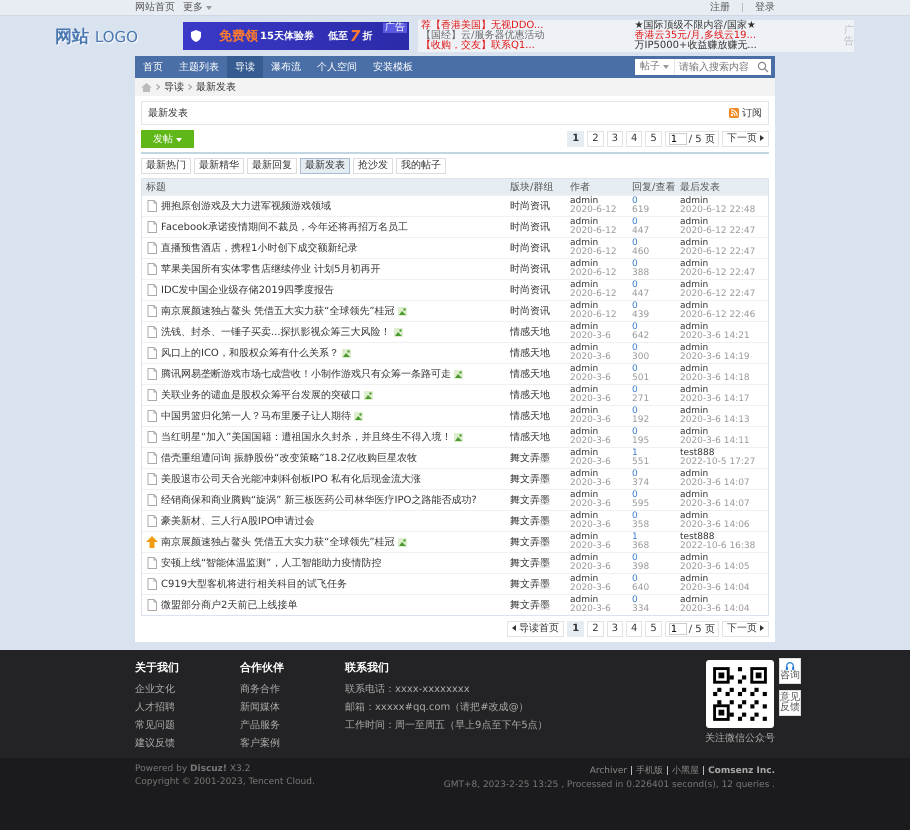 This screenshot has width=910, height=830. I want to click on thread-title-link: 苹果美国所有实体零售店继续停业 计划5月初再开, so click(271, 269).